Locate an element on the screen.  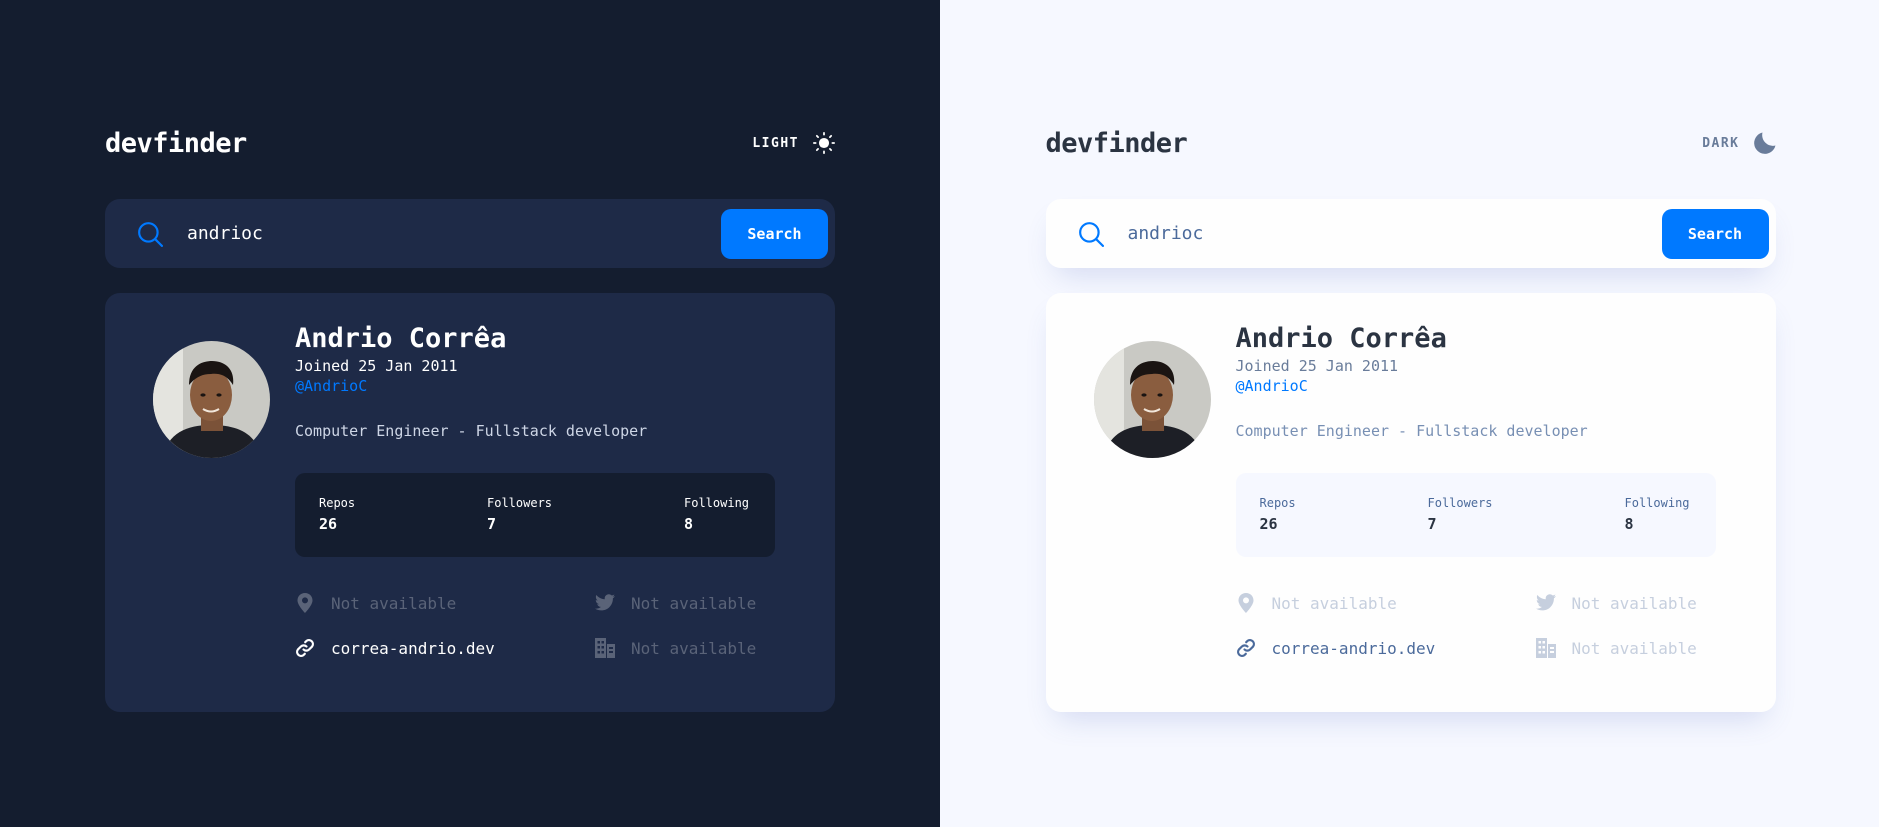
header: devfinder DARK is located at coordinates (1411, 143).